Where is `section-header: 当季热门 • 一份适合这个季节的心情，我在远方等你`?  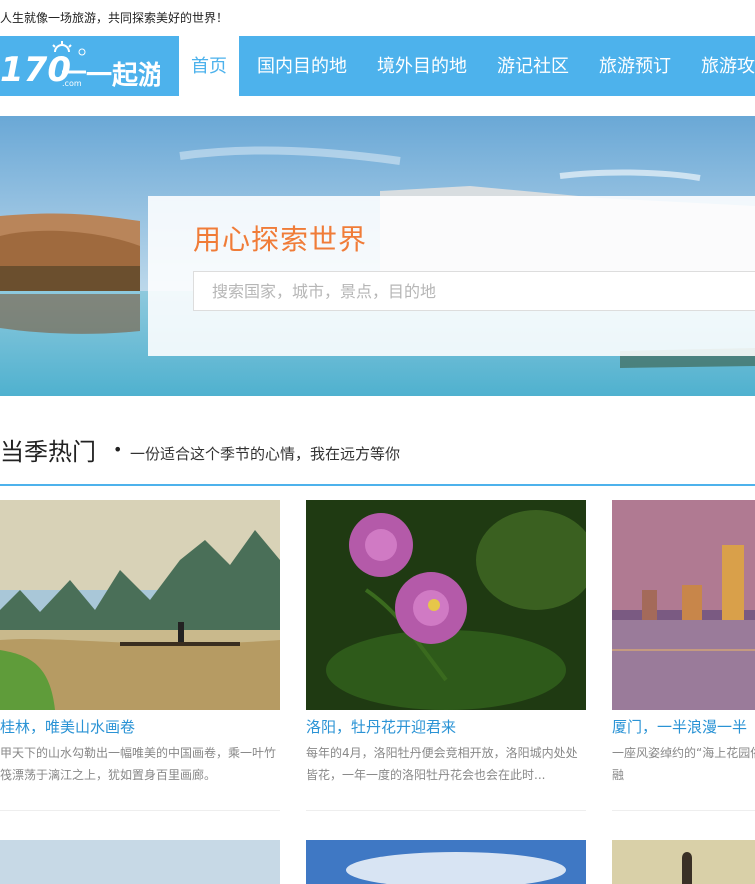
section-header: 当季热门 • 一份适合这个季节的心情，我在远方等你 is located at coordinates (377, 459).